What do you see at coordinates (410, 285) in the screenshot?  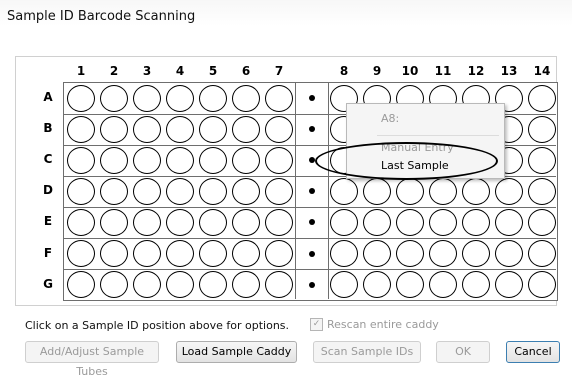 I see `sample-well-G10` at bounding box center [410, 285].